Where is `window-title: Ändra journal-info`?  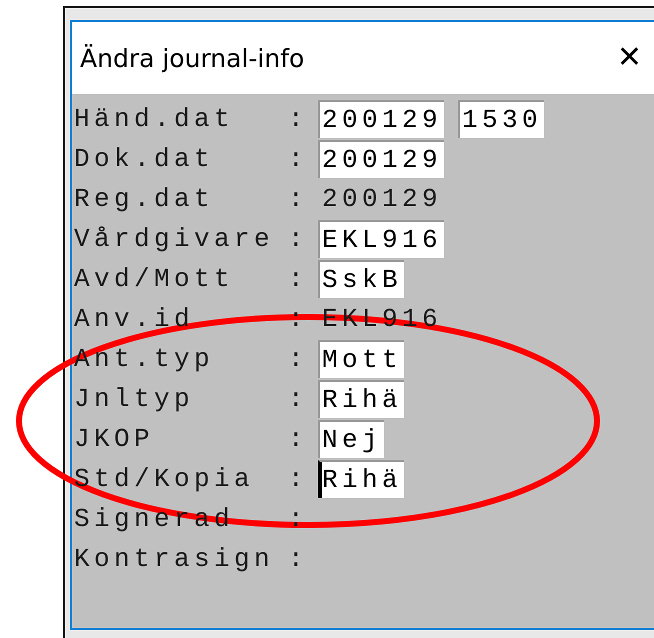
window-title: Ändra journal-info is located at coordinates (192, 58).